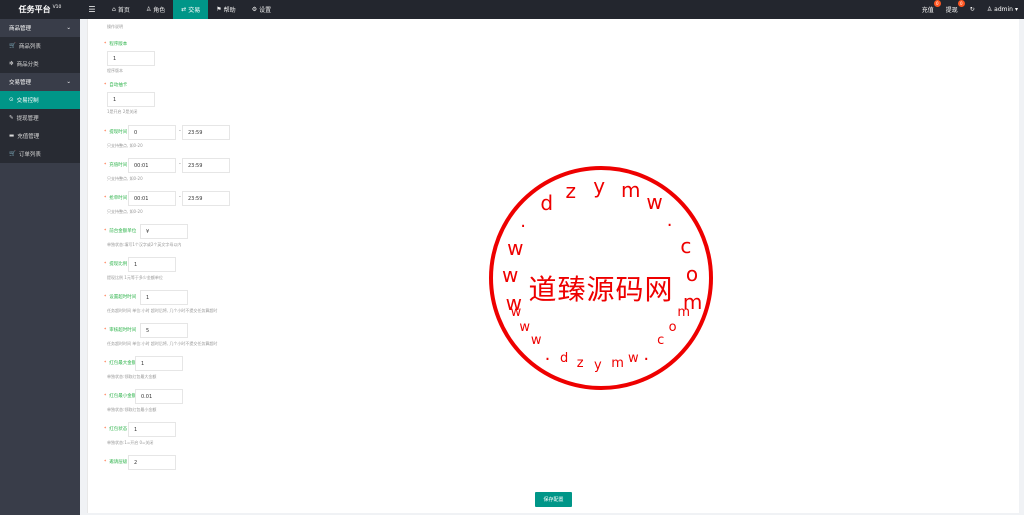 This screenshot has width=1024, height=515. I want to click on recharge-link: 充值 0, so click(928, 9).